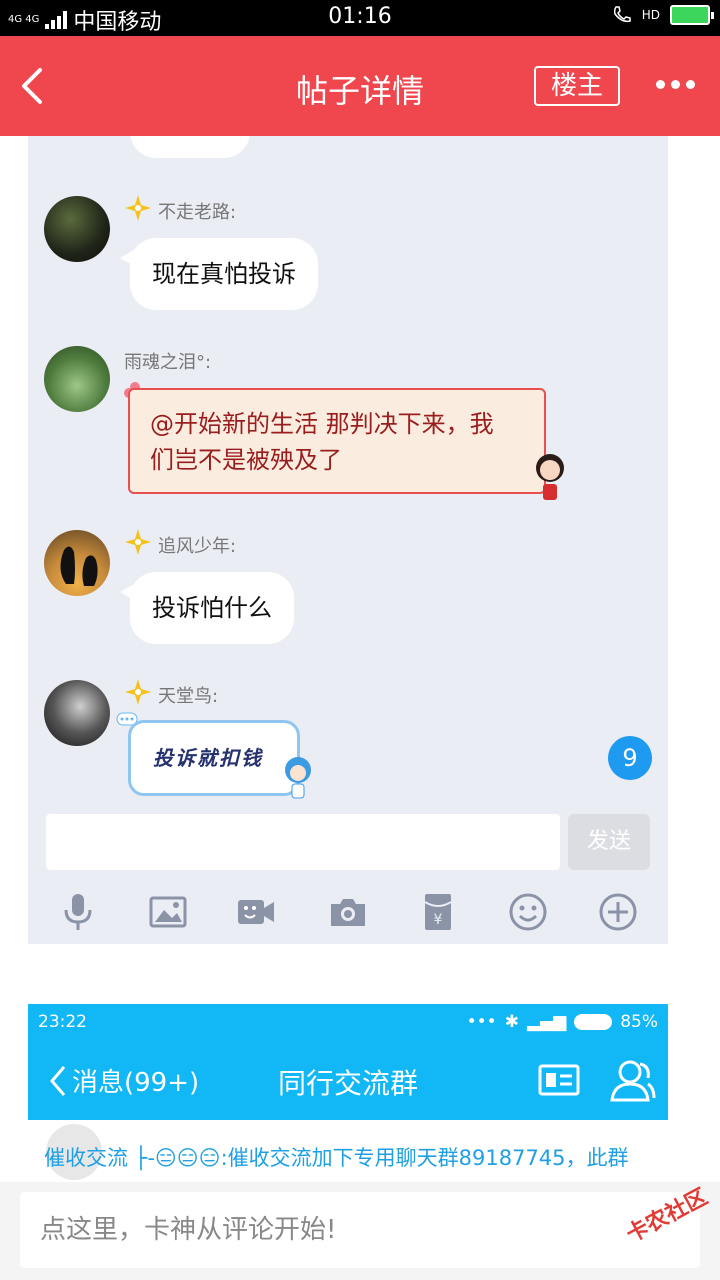  I want to click on phone-icon, so click(622, 14).